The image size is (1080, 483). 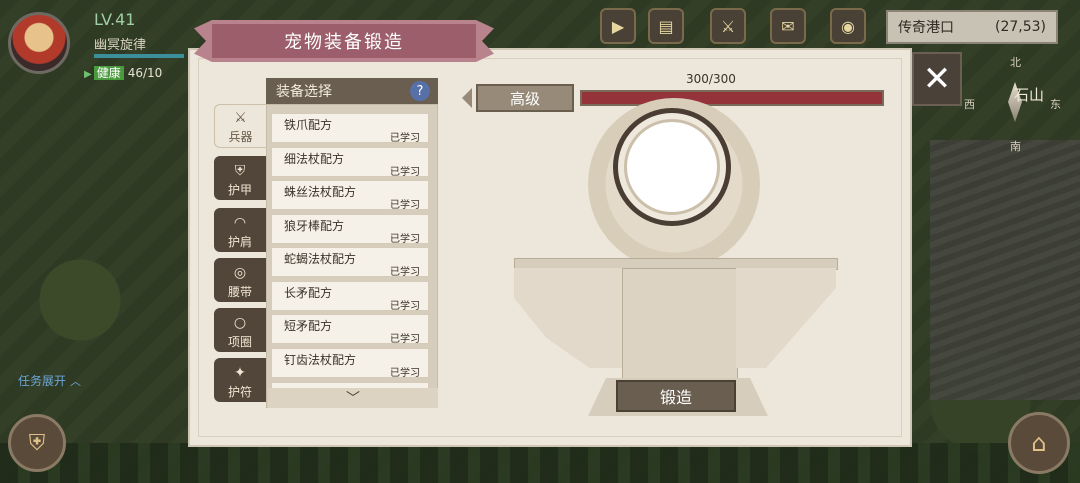 What do you see at coordinates (350, 162) in the screenshot?
I see `recipe-item: 细法杖配方 已学习` at bounding box center [350, 162].